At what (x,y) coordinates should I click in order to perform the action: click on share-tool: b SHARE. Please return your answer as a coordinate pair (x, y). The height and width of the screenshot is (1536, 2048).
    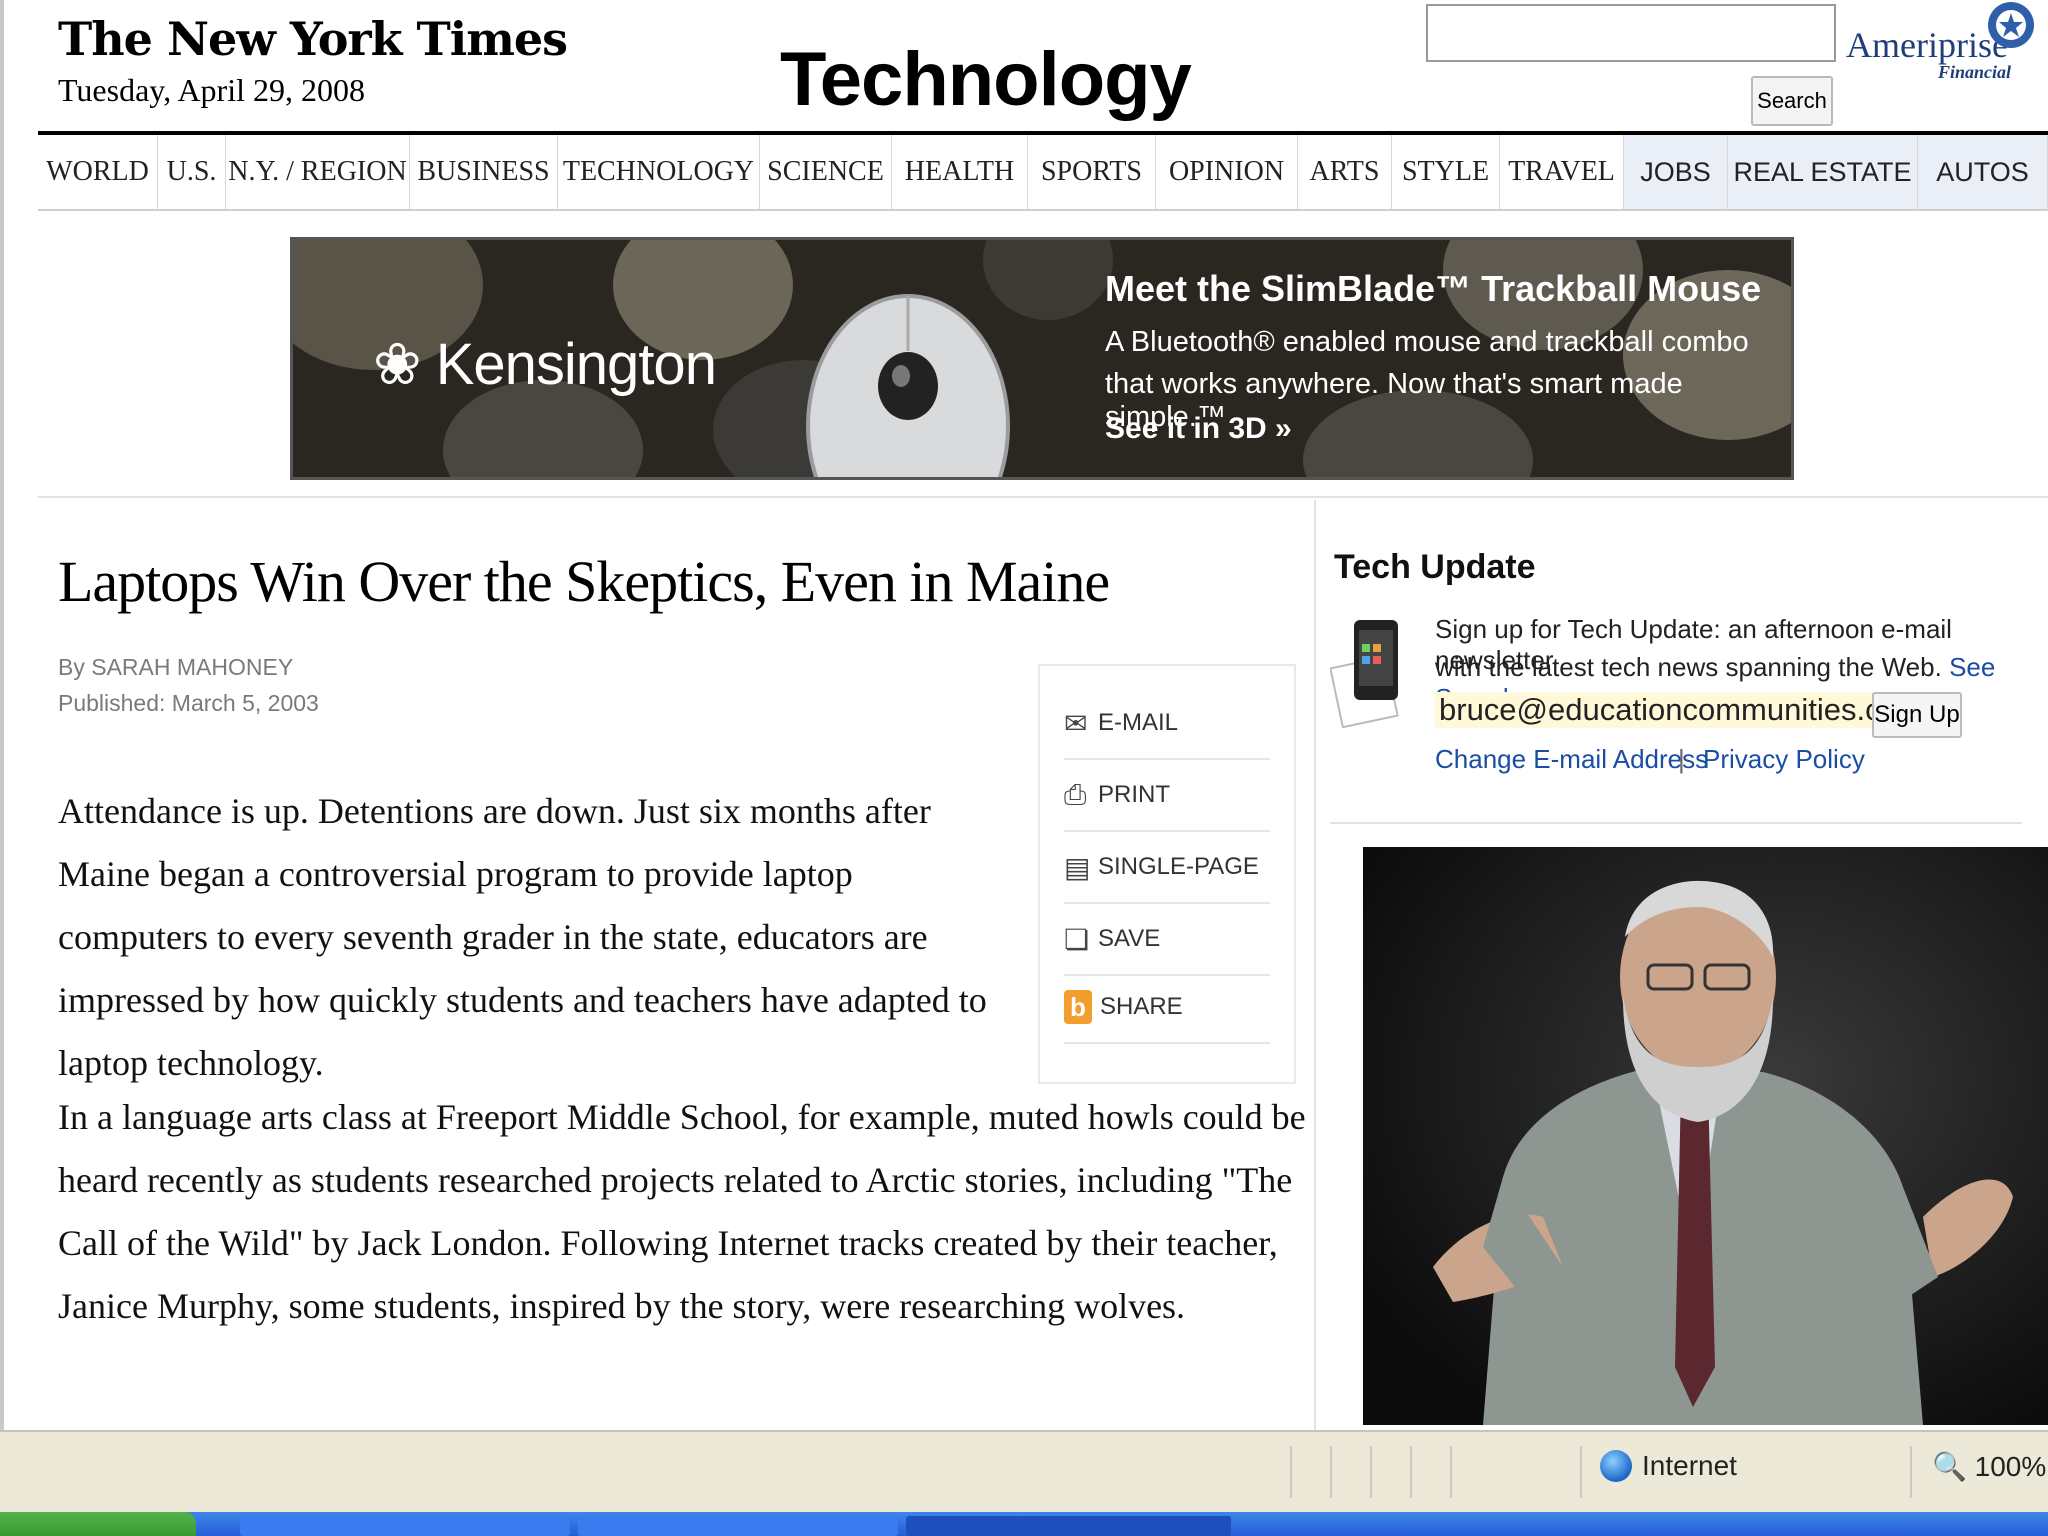
    Looking at the image, I should click on (1167, 1008).